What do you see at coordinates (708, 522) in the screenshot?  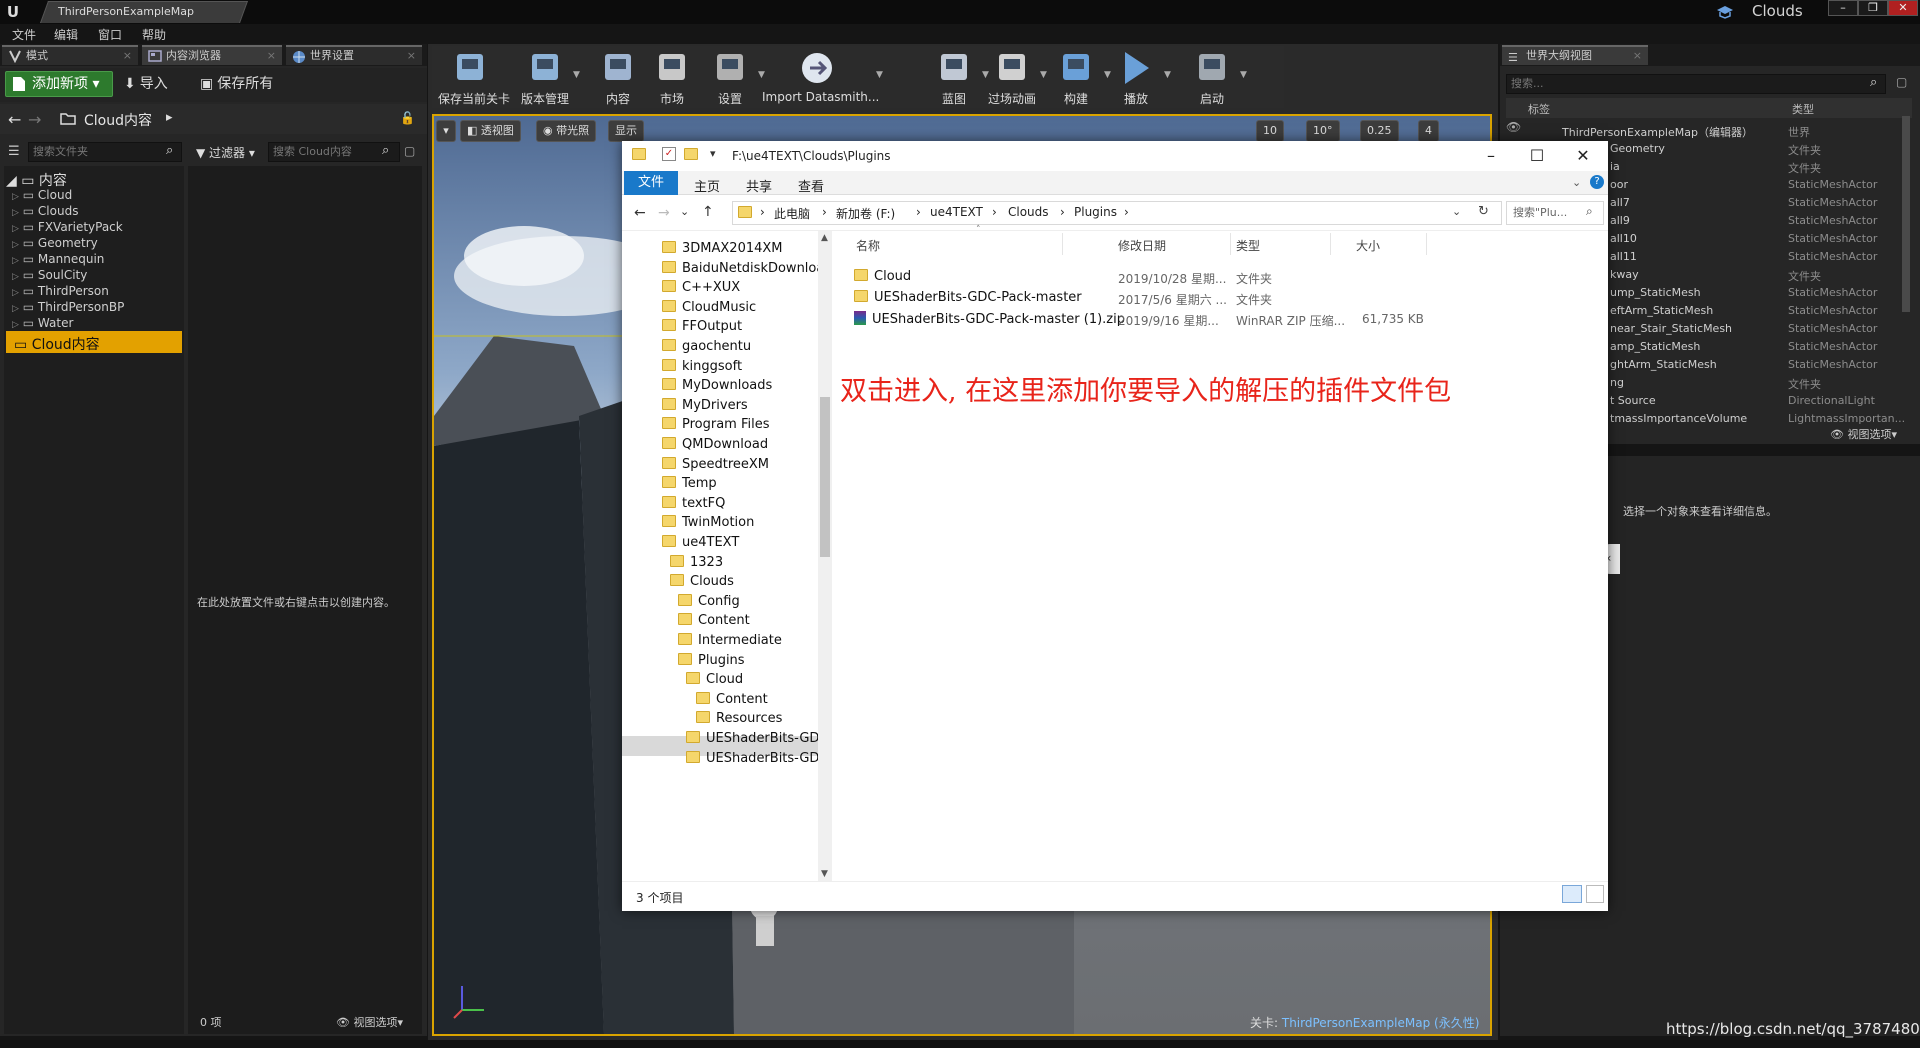 I see `nav-item: TwinMotion` at bounding box center [708, 522].